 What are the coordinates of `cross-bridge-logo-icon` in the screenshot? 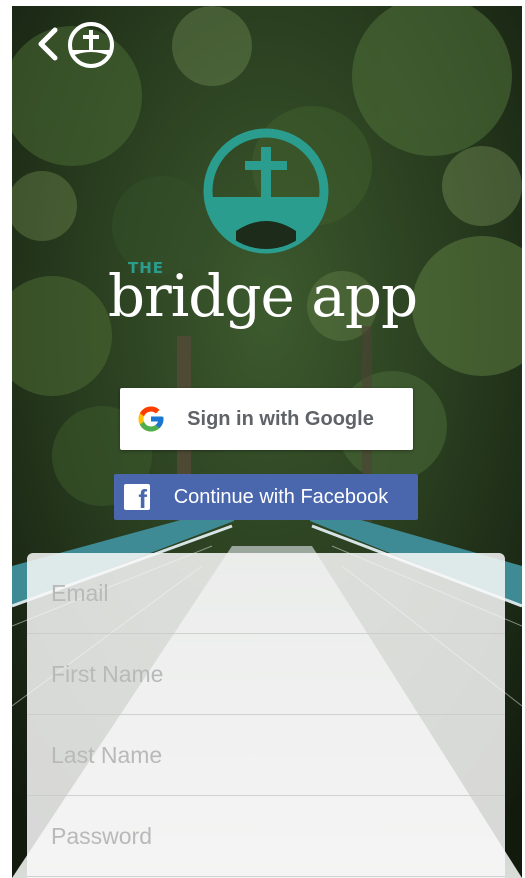 It's located at (91, 45).